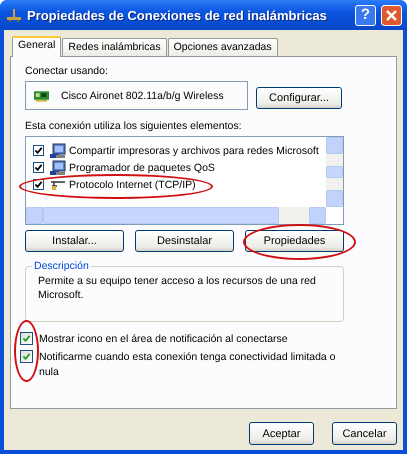 Image resolution: width=407 pixels, height=454 pixels. What do you see at coordinates (134, 126) in the screenshot?
I see `components-label: Esta conexión utiliza los siguientes elementos:` at bounding box center [134, 126].